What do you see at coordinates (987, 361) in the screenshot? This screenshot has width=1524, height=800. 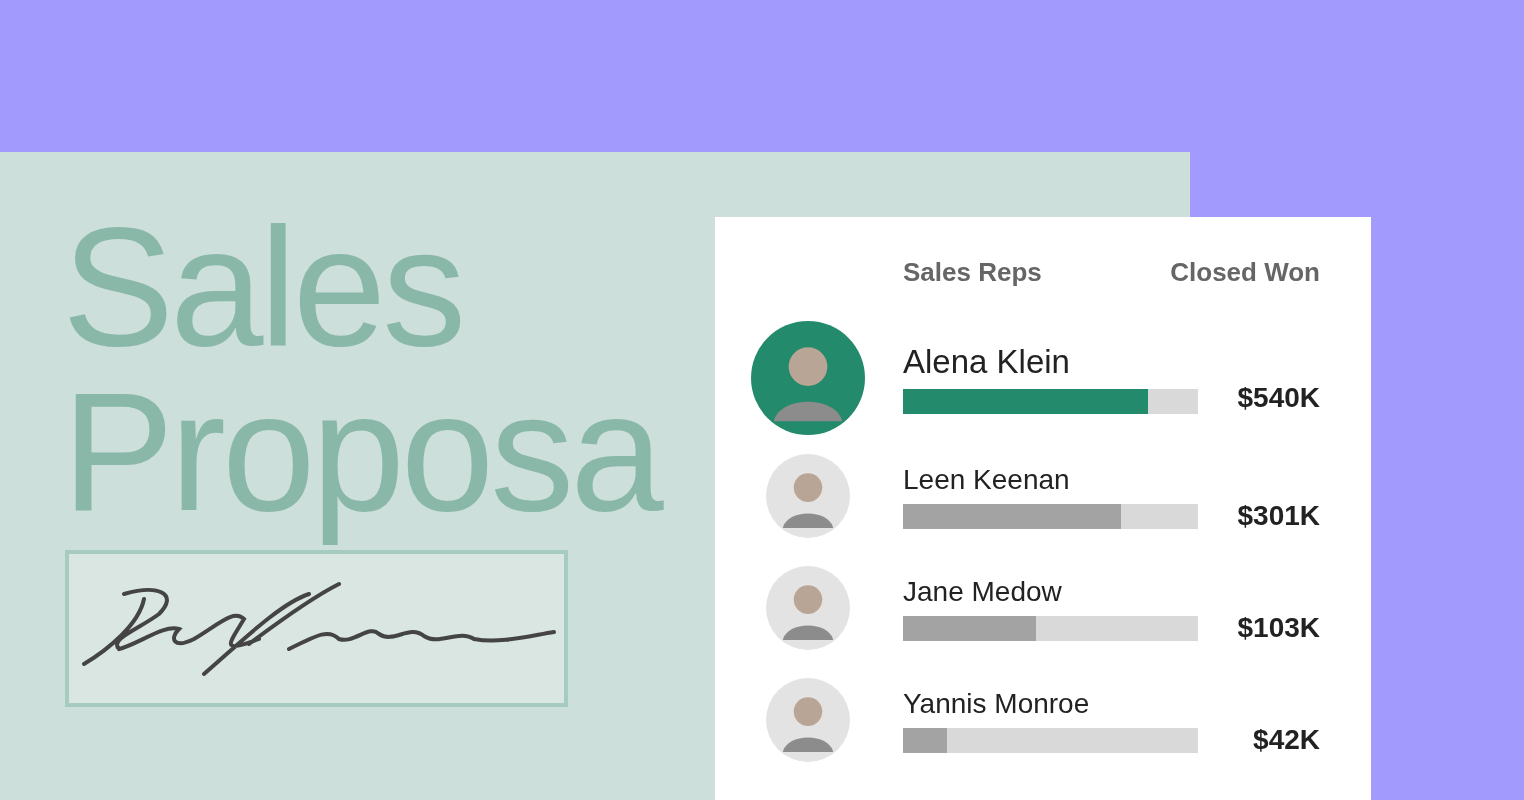 I see `rep-name: Alena Klein` at bounding box center [987, 361].